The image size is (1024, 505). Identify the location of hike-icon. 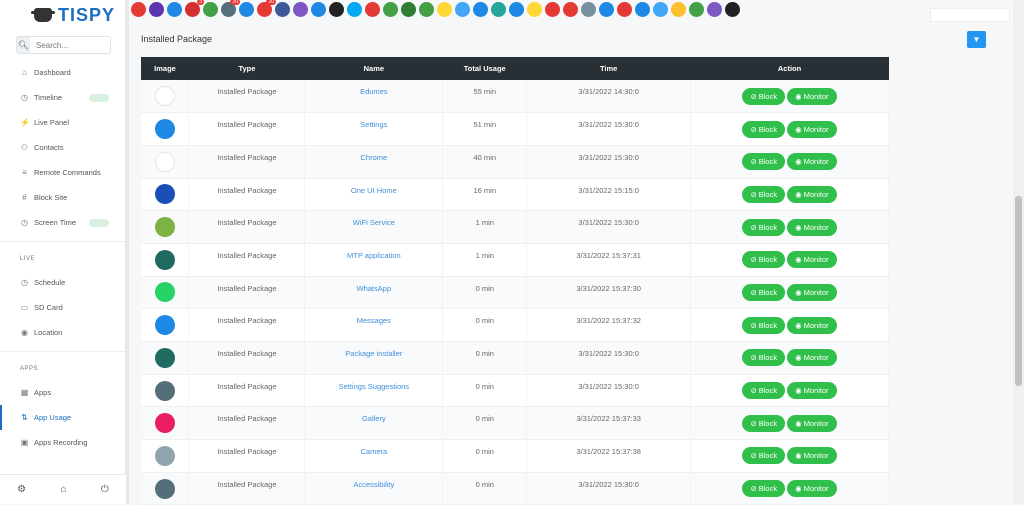
(498, 9).